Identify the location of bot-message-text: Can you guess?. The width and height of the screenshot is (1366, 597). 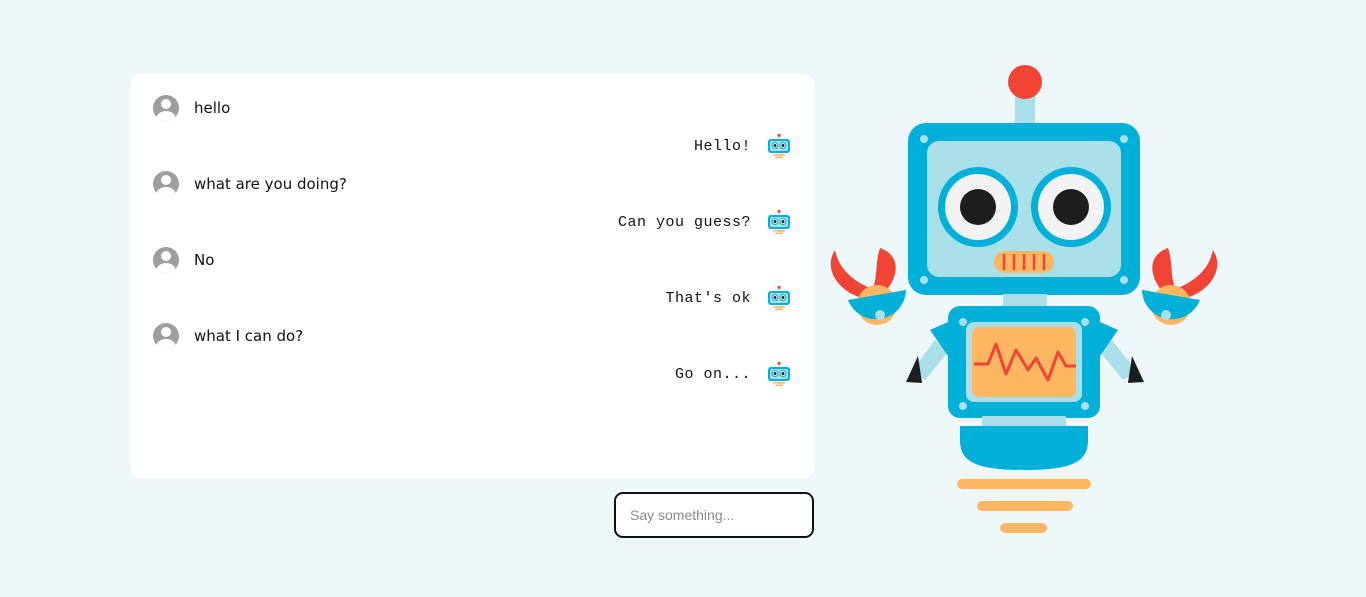
(684, 222).